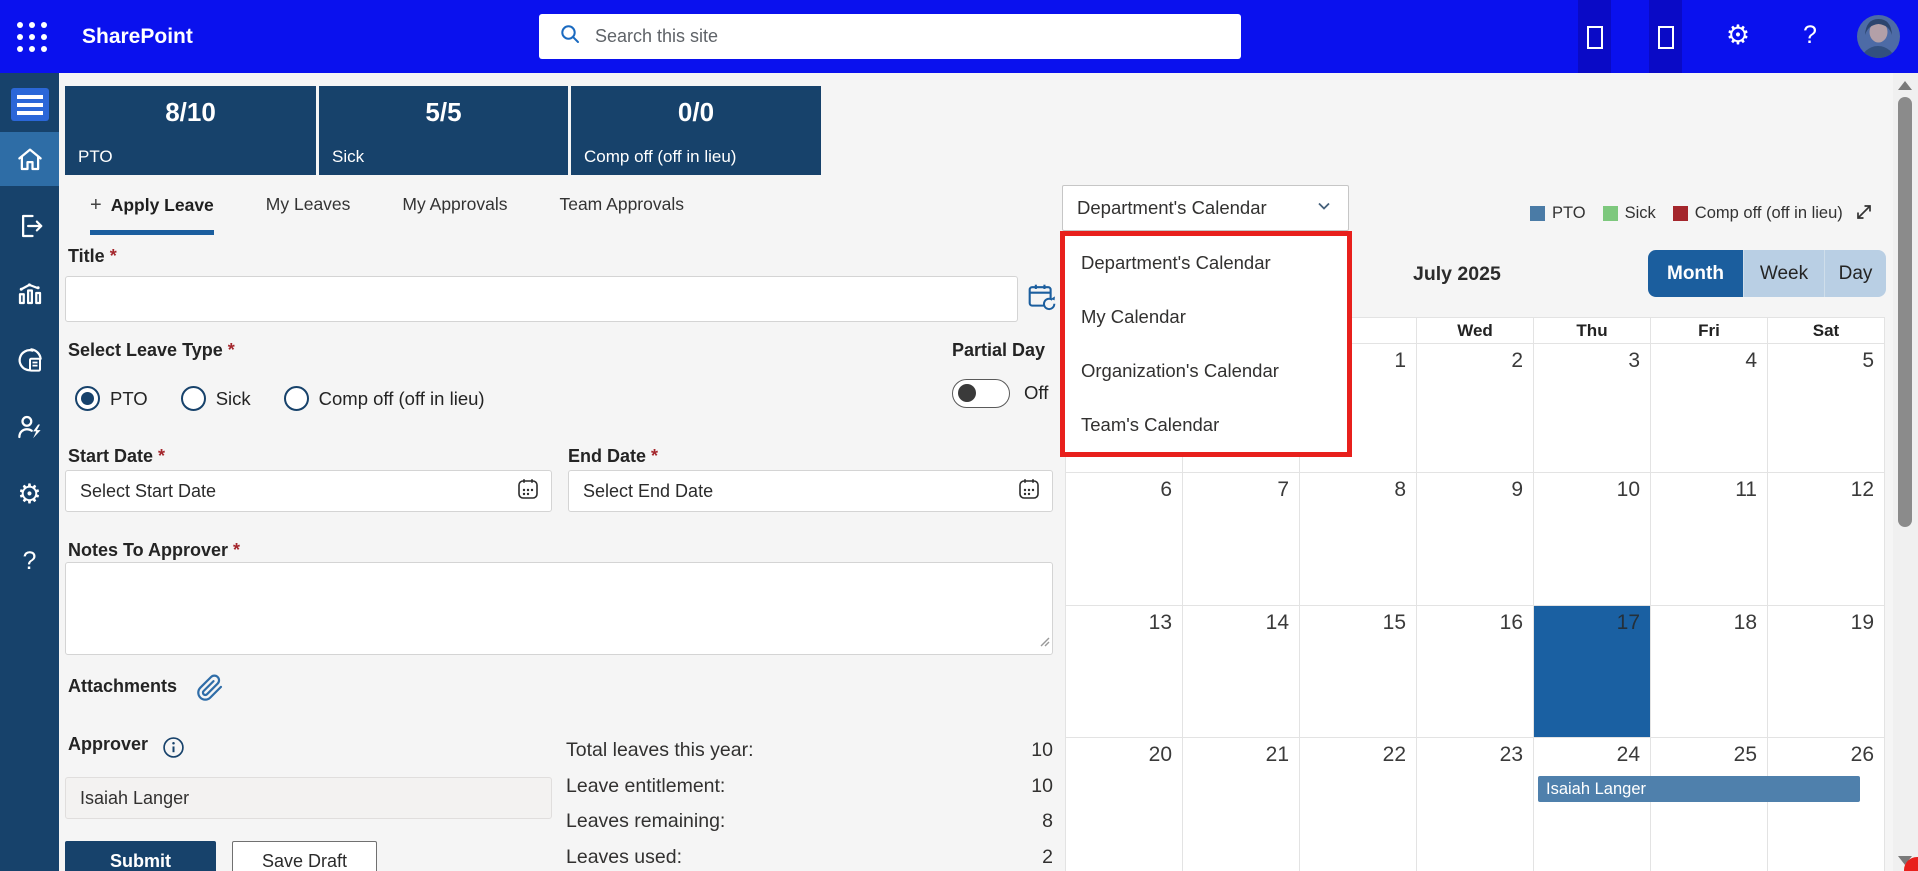  What do you see at coordinates (1124, 672) in the screenshot?
I see `calendar-cell: 13` at bounding box center [1124, 672].